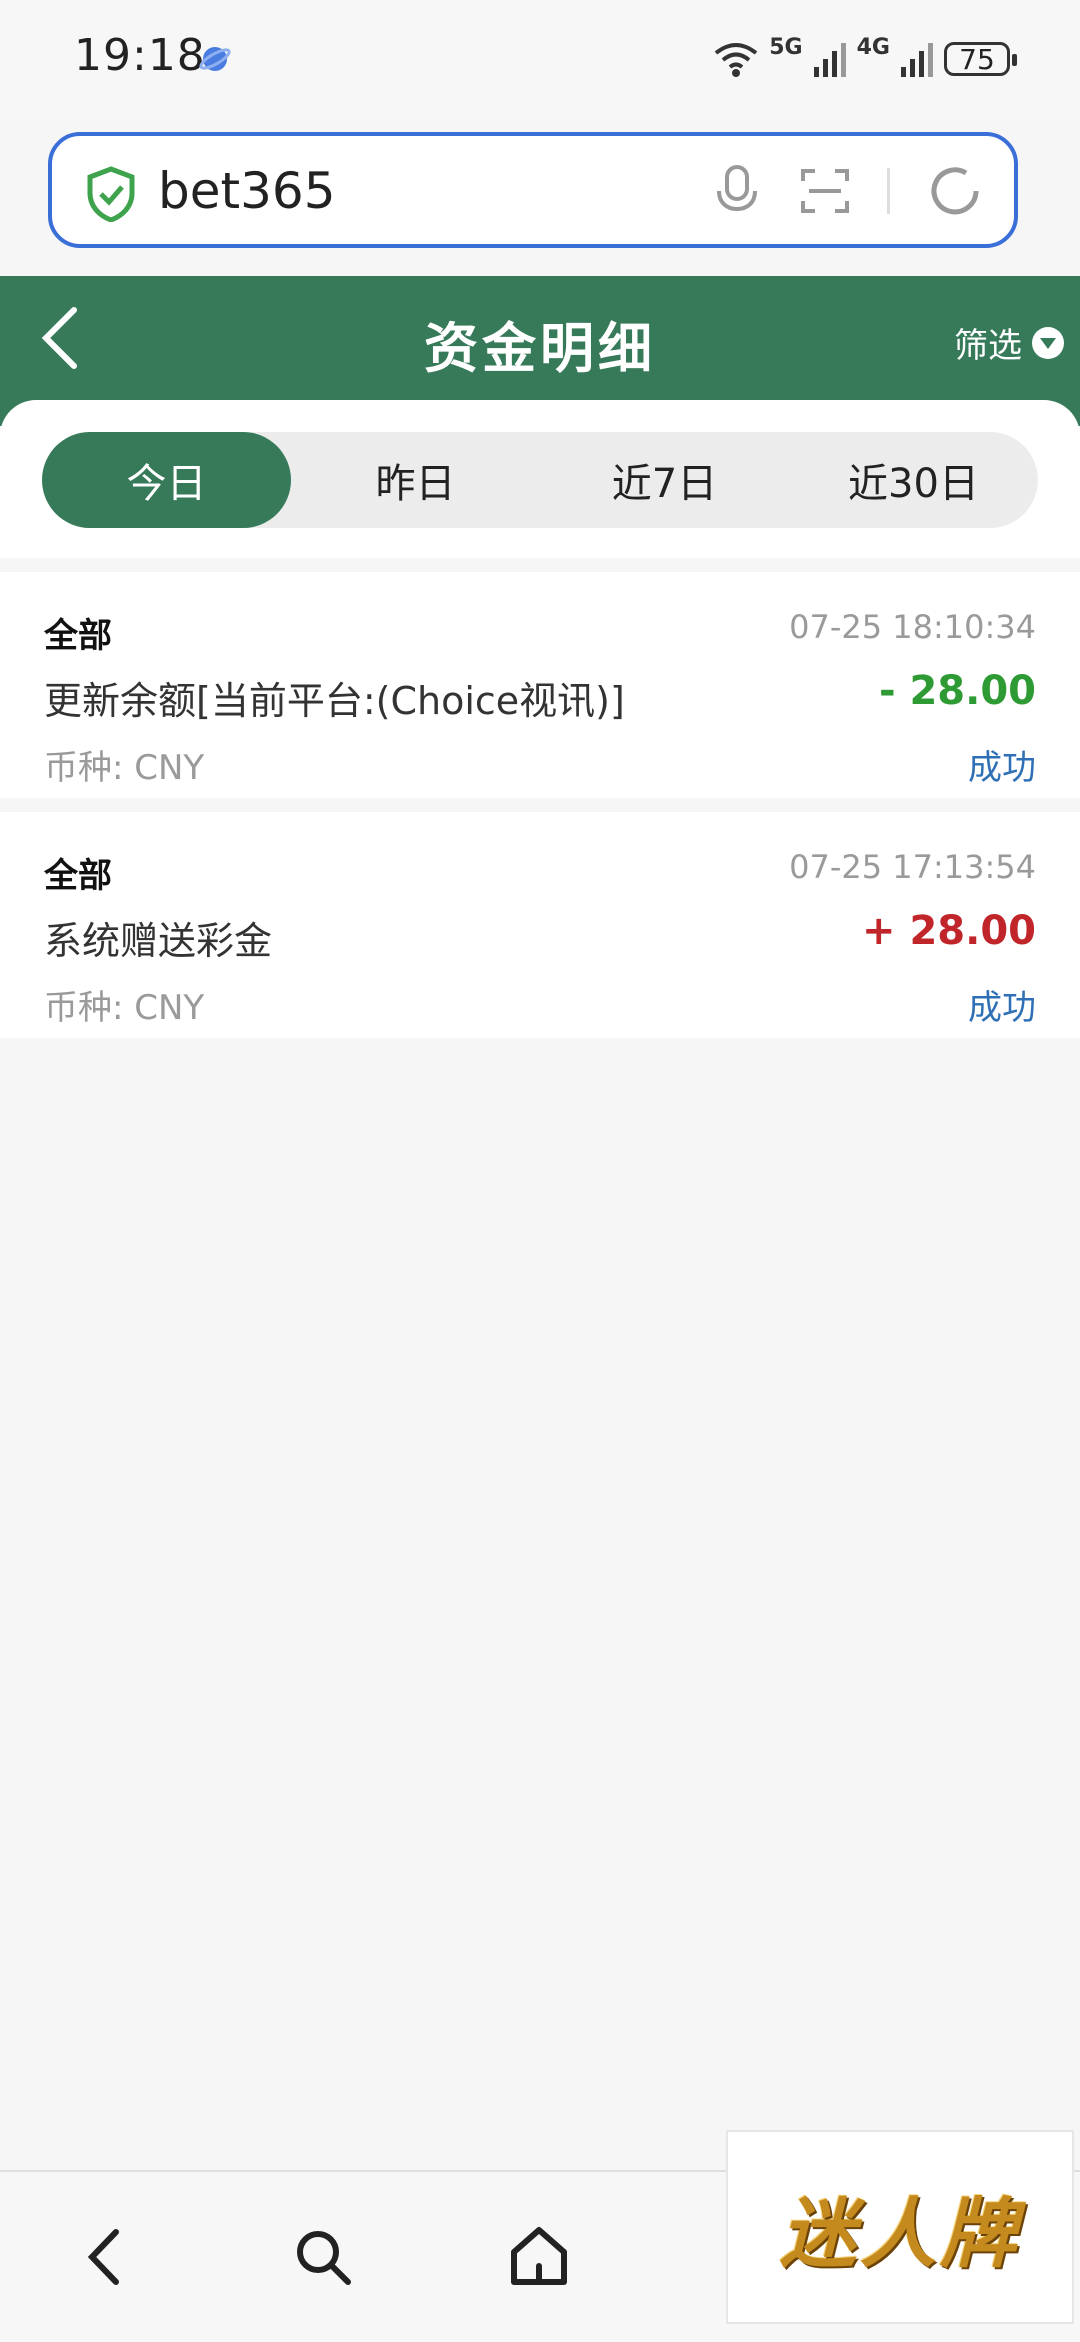 The width and height of the screenshot is (1080, 2342). What do you see at coordinates (736, 60) in the screenshot?
I see `wifi-icon` at bounding box center [736, 60].